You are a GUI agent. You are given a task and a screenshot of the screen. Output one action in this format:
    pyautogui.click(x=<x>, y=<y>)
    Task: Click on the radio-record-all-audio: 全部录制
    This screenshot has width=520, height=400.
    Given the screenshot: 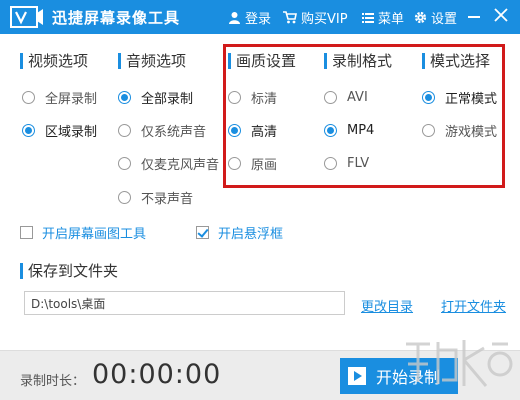 What is the action you would take?
    pyautogui.click(x=156, y=97)
    